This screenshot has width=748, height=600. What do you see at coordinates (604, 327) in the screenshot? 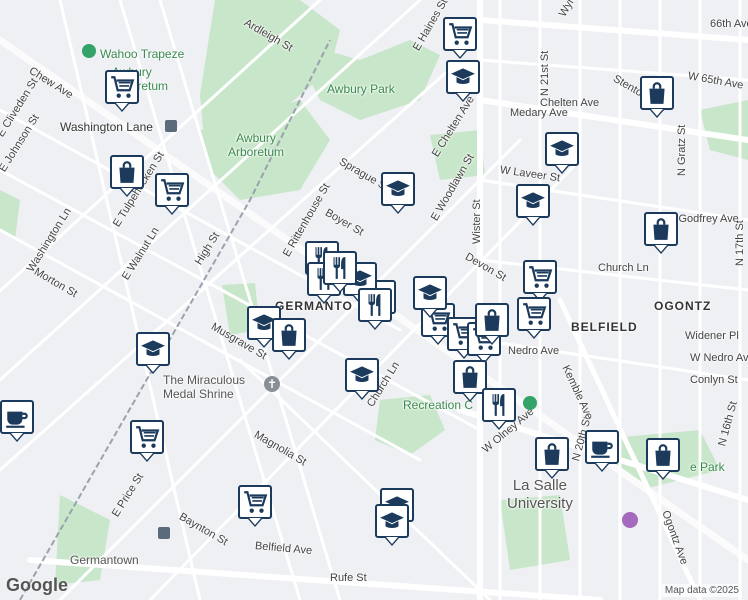
I see `belfield-area-label: BELFIELD` at bounding box center [604, 327].